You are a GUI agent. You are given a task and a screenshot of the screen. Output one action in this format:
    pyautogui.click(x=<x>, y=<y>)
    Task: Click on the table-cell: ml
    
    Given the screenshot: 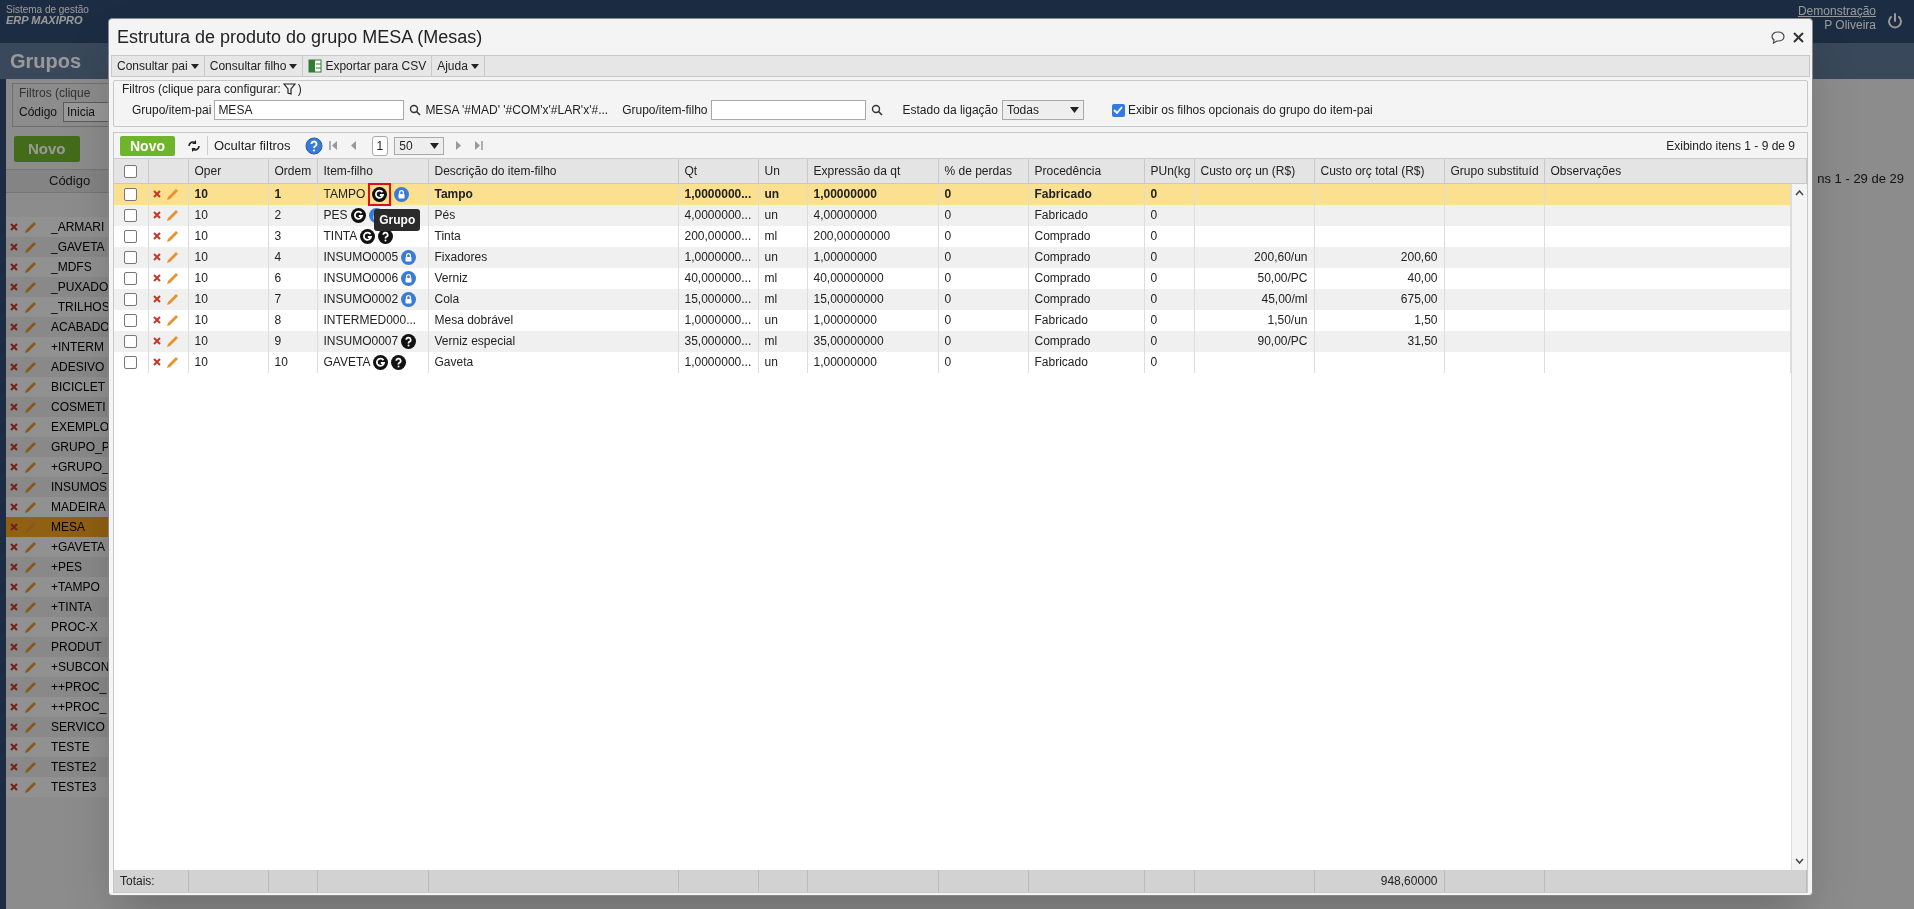 What is the action you would take?
    pyautogui.click(x=771, y=278)
    